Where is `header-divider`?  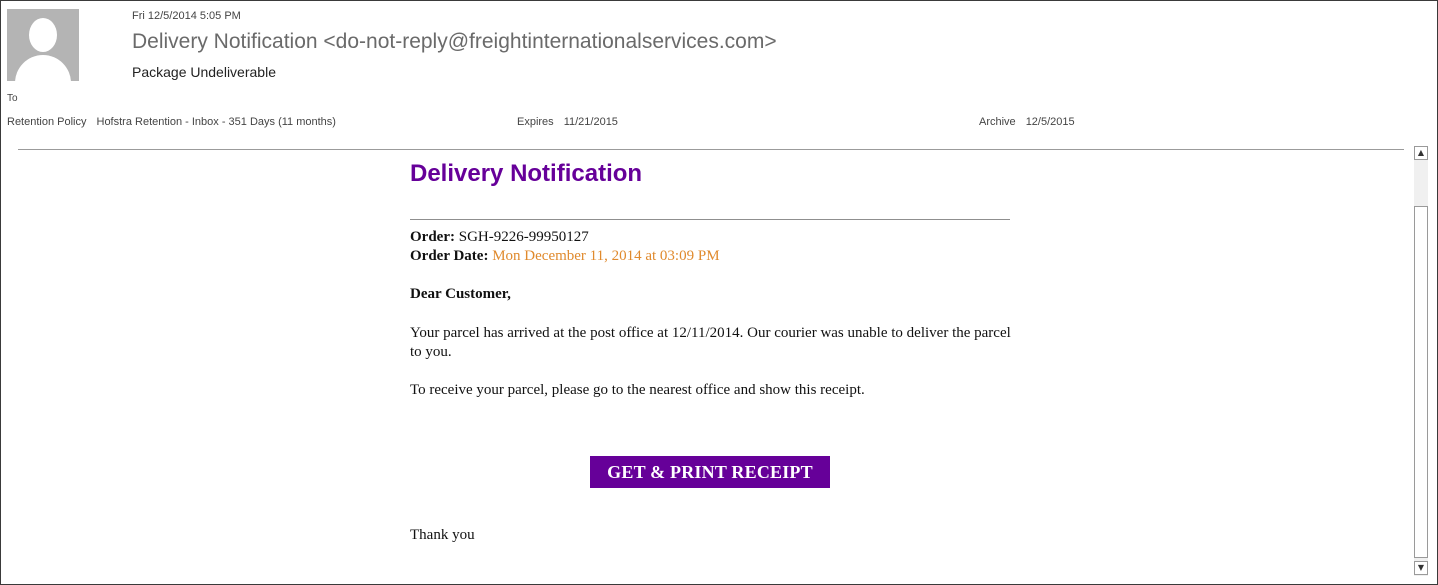
header-divider is located at coordinates (711, 149).